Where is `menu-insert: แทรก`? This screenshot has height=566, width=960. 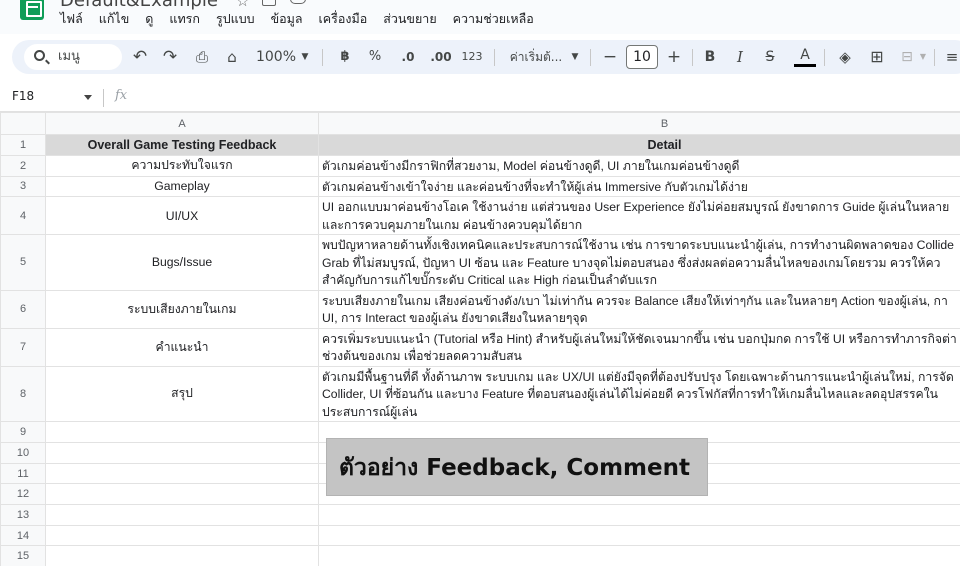
menu-insert: แทรก is located at coordinates (184, 19).